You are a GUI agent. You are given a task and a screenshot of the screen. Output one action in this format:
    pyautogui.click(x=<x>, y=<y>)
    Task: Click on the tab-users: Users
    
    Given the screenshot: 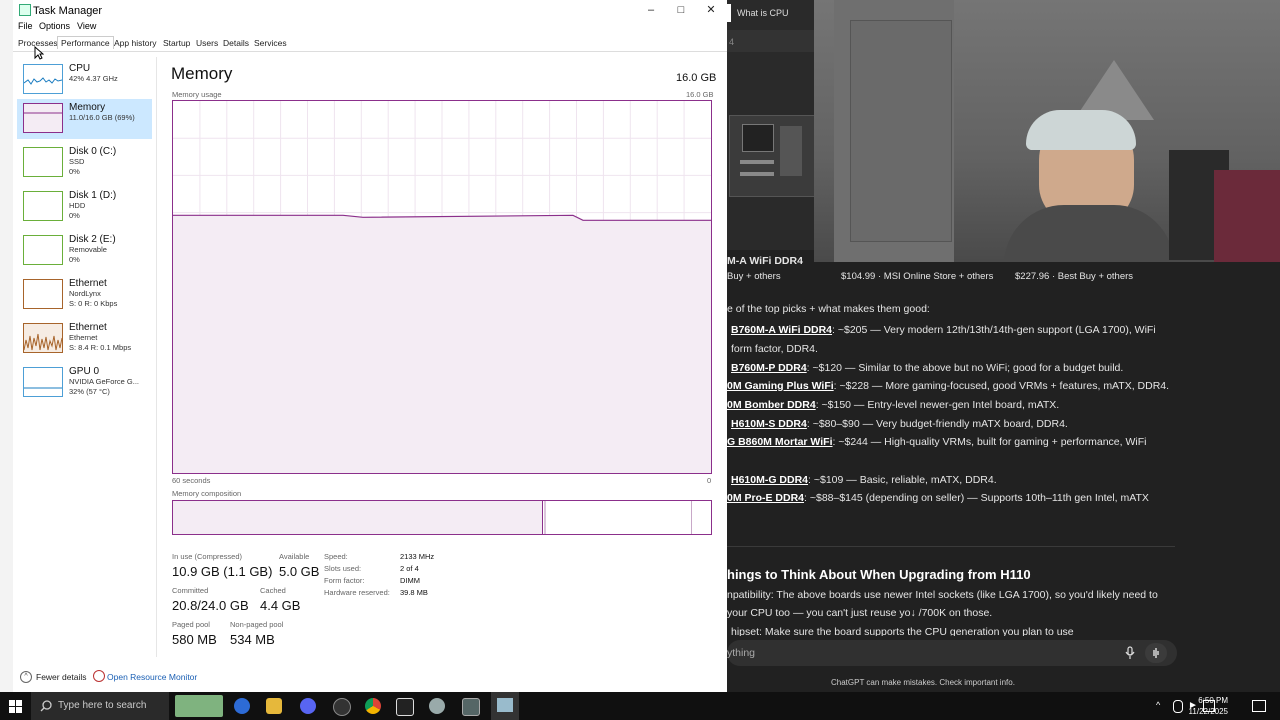 What is the action you would take?
    pyautogui.click(x=207, y=43)
    